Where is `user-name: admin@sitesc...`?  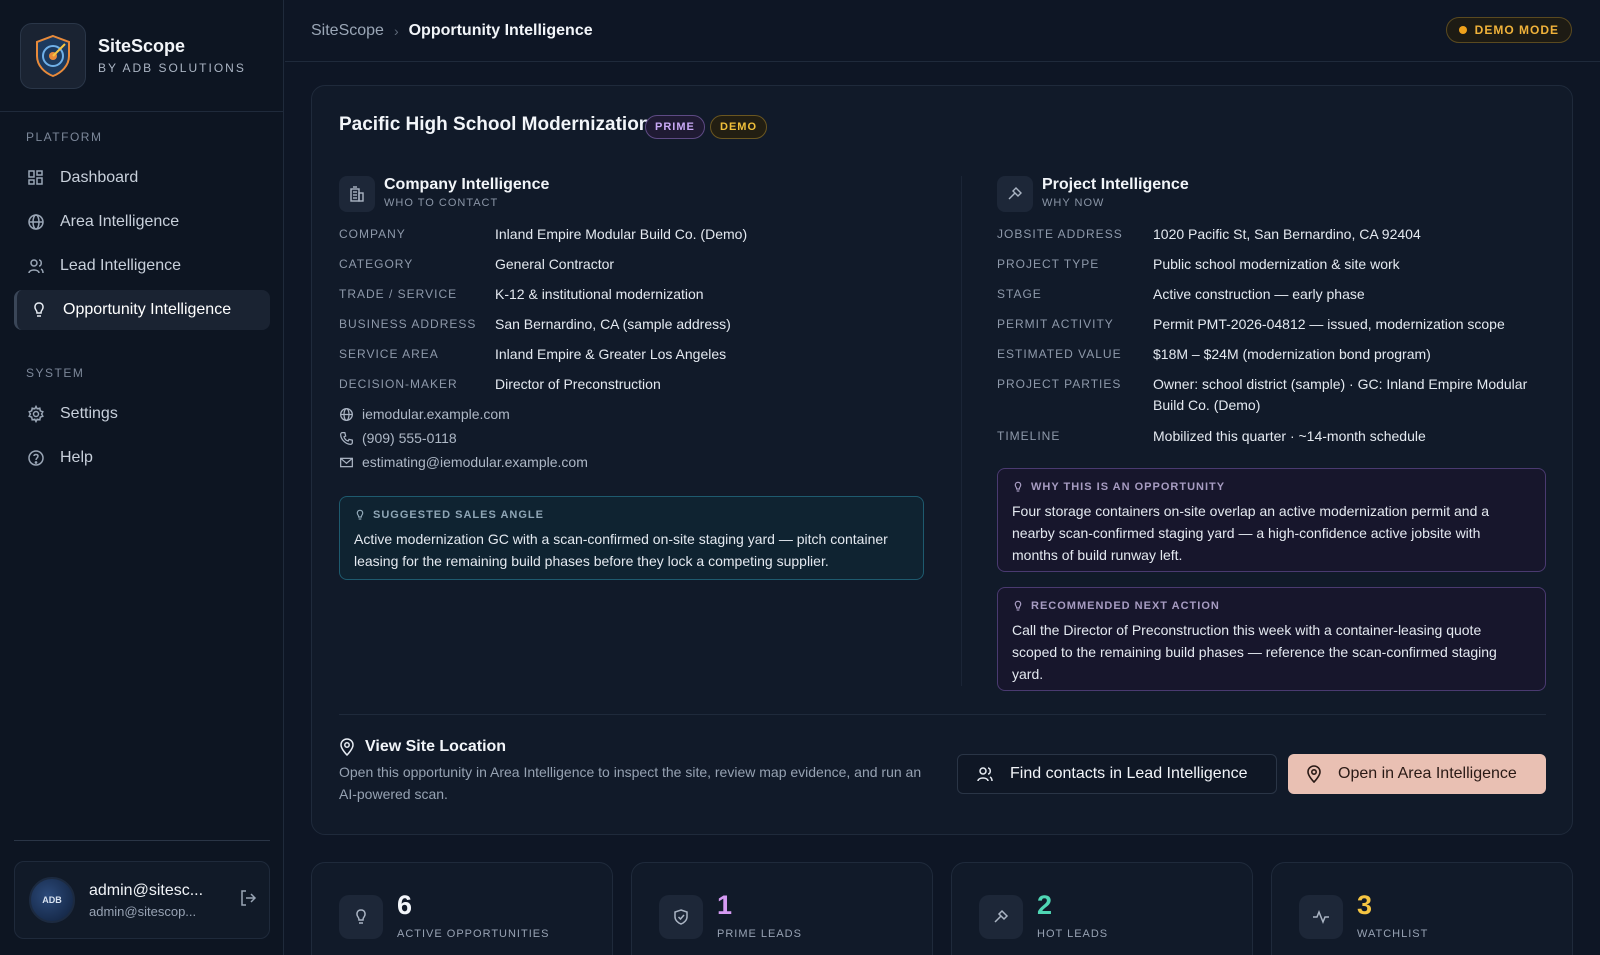
user-name: admin@sitesc... is located at coordinates (146, 890).